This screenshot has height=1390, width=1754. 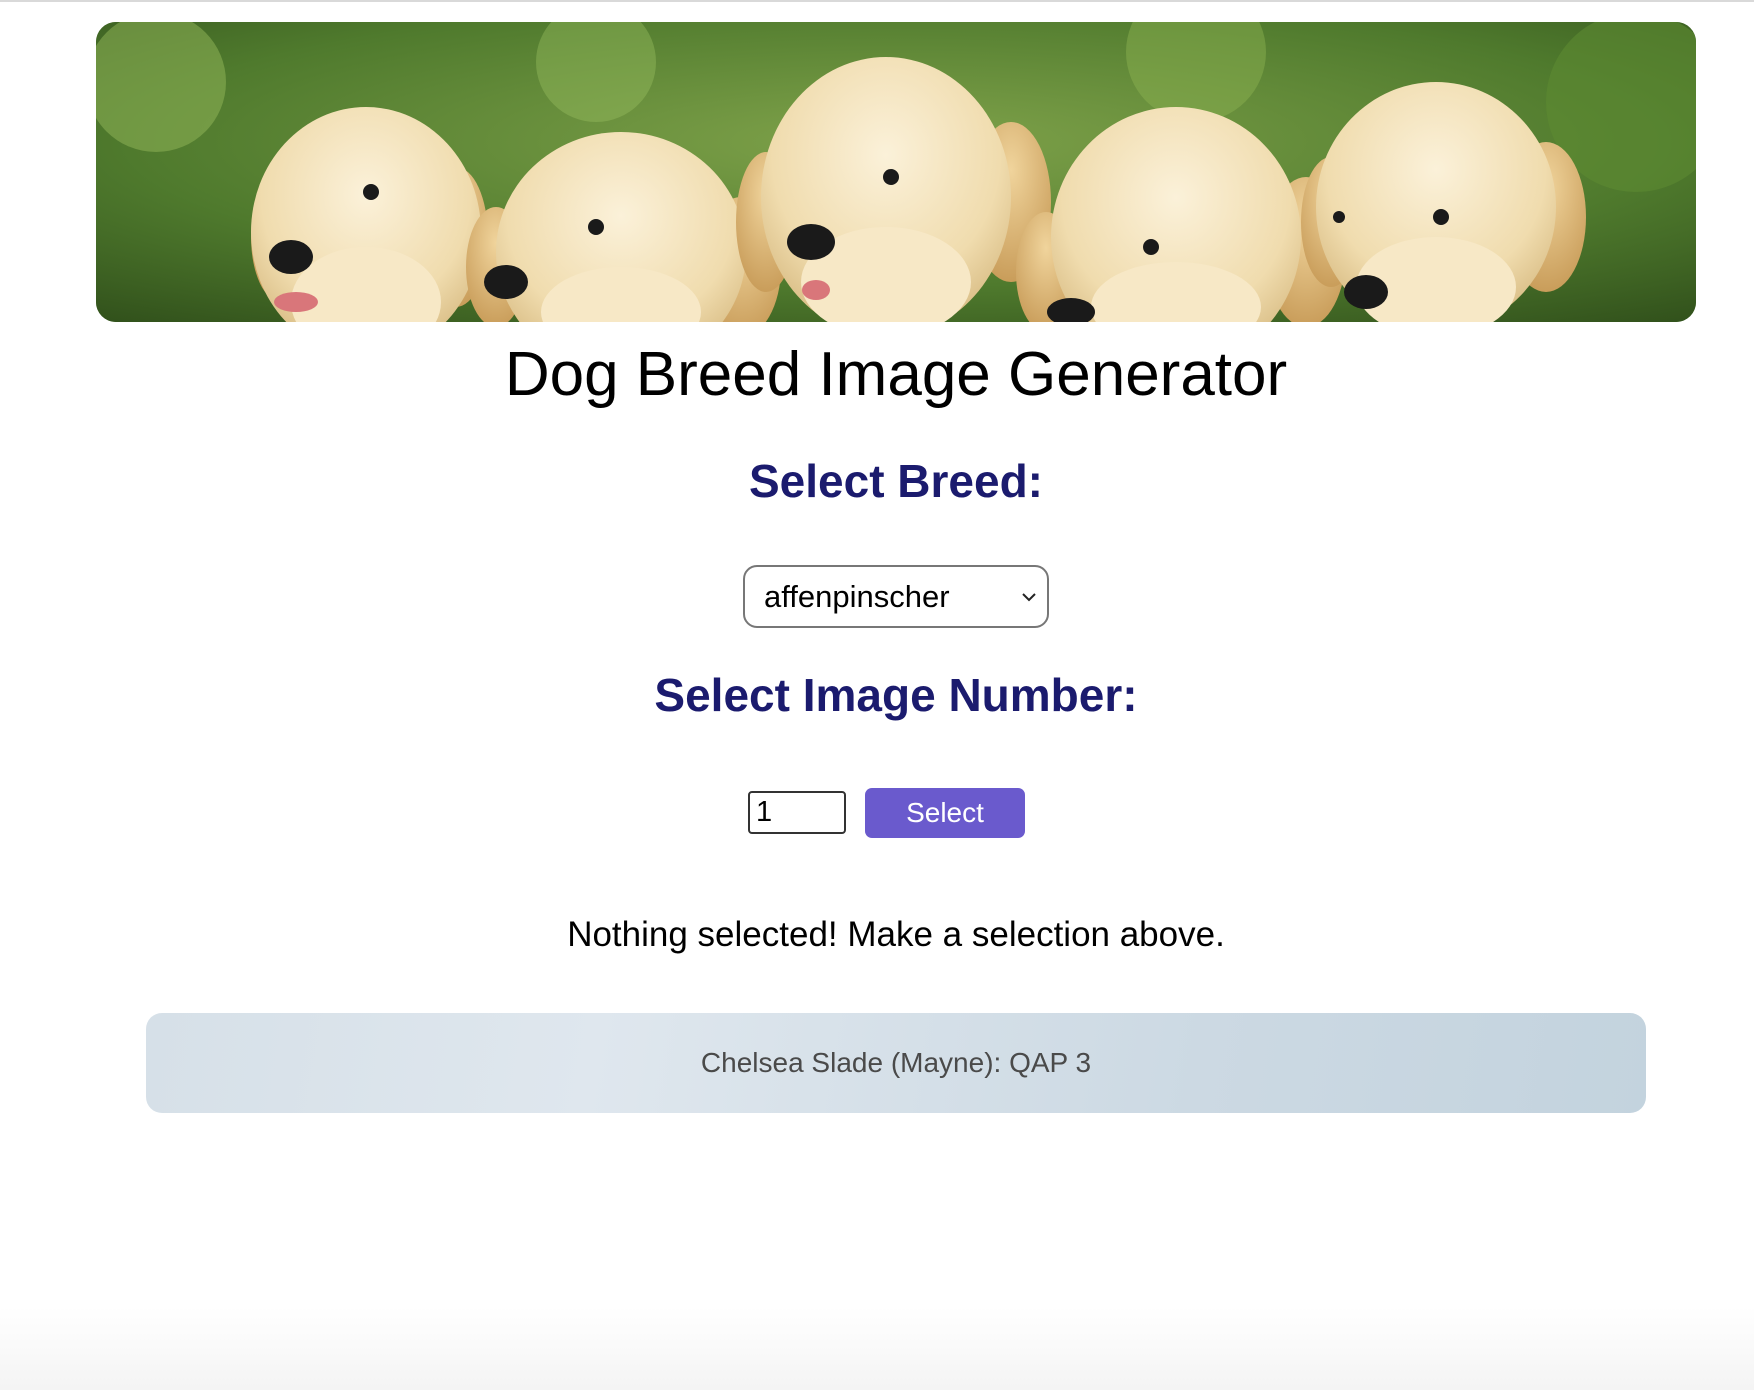 I want to click on breed-select: affenpinscher, so click(x=896, y=596).